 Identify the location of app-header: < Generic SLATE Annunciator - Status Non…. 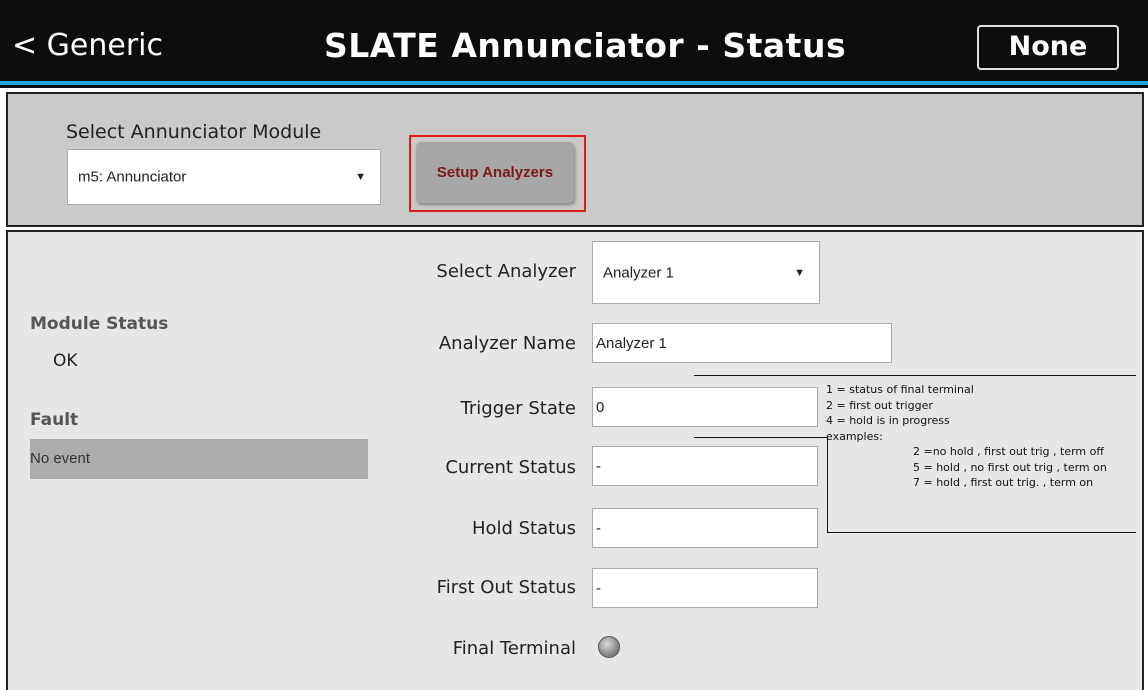
(574, 44).